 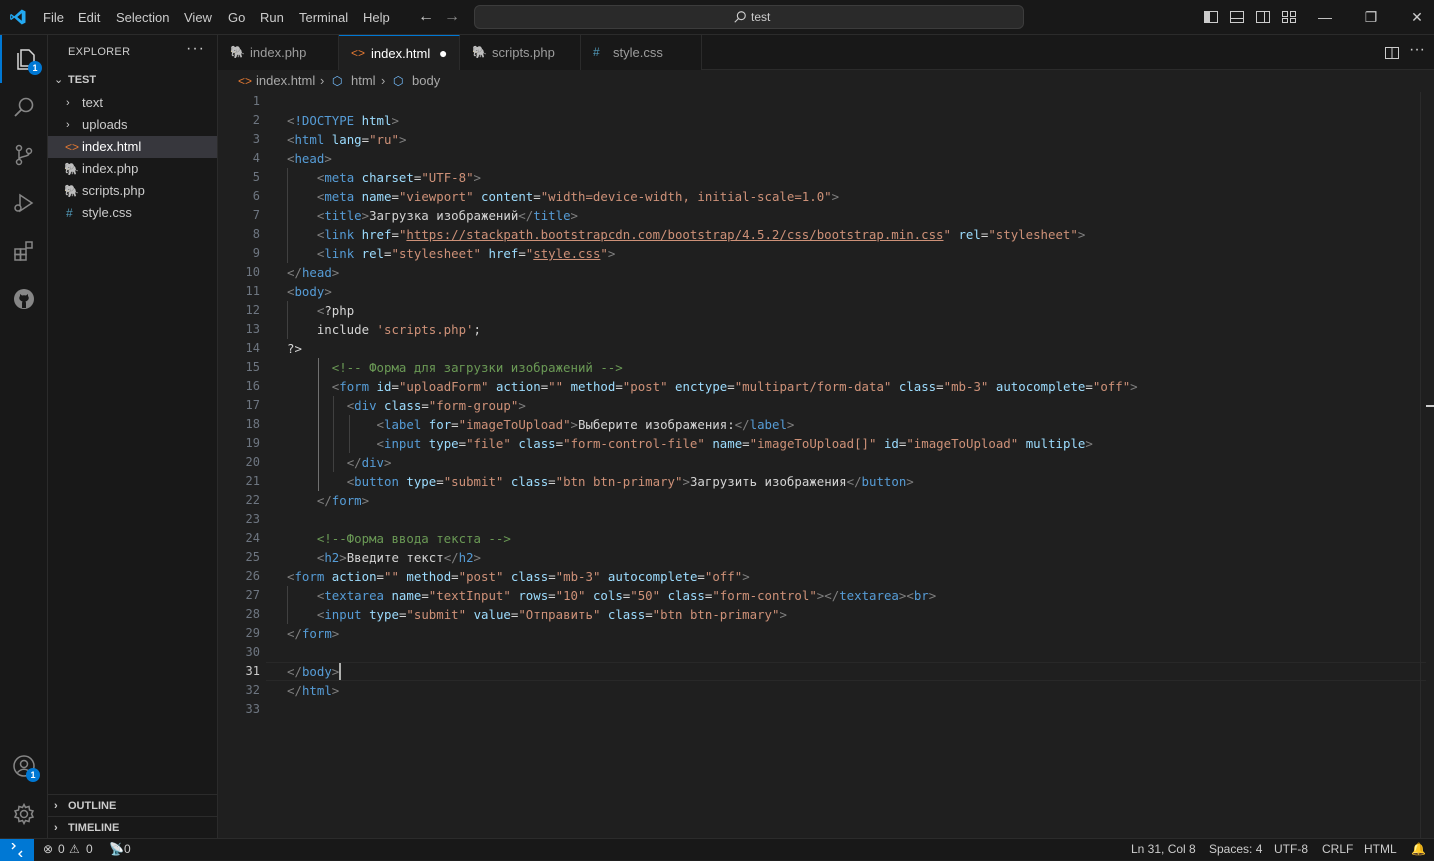 I want to click on code-line: <h2>Введите текст</h2>, so click(x=384, y=557).